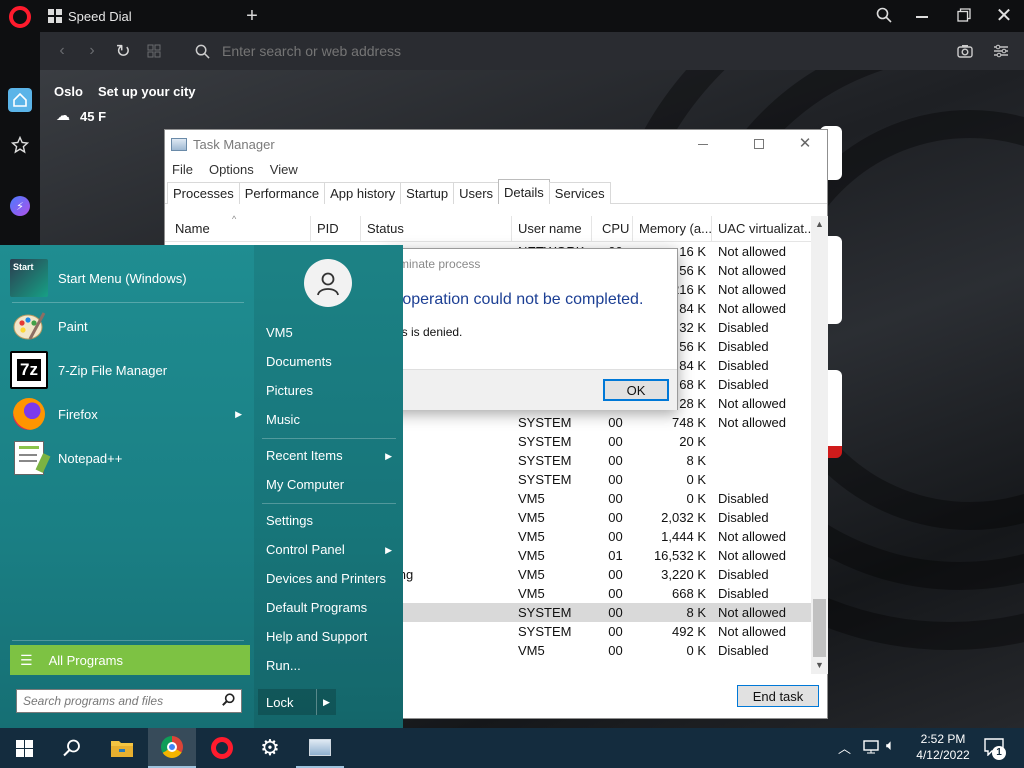  I want to click on file-explorer-icon, so click(122, 748).